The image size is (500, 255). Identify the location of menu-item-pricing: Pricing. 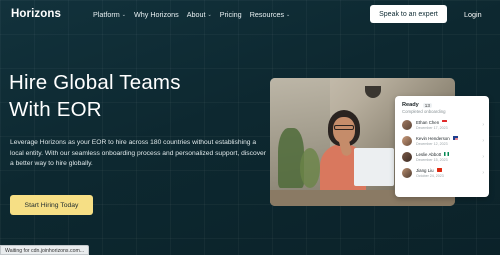
(231, 14).